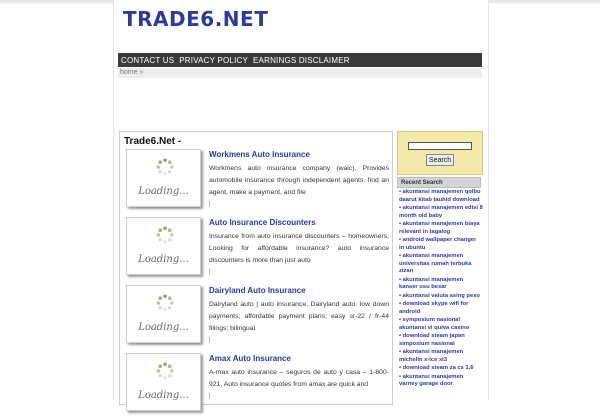 Image resolution: width=600 pixels, height=417 pixels. Describe the element at coordinates (257, 290) in the screenshot. I see `post-title-link: Dairyland Auto Insurance` at that location.